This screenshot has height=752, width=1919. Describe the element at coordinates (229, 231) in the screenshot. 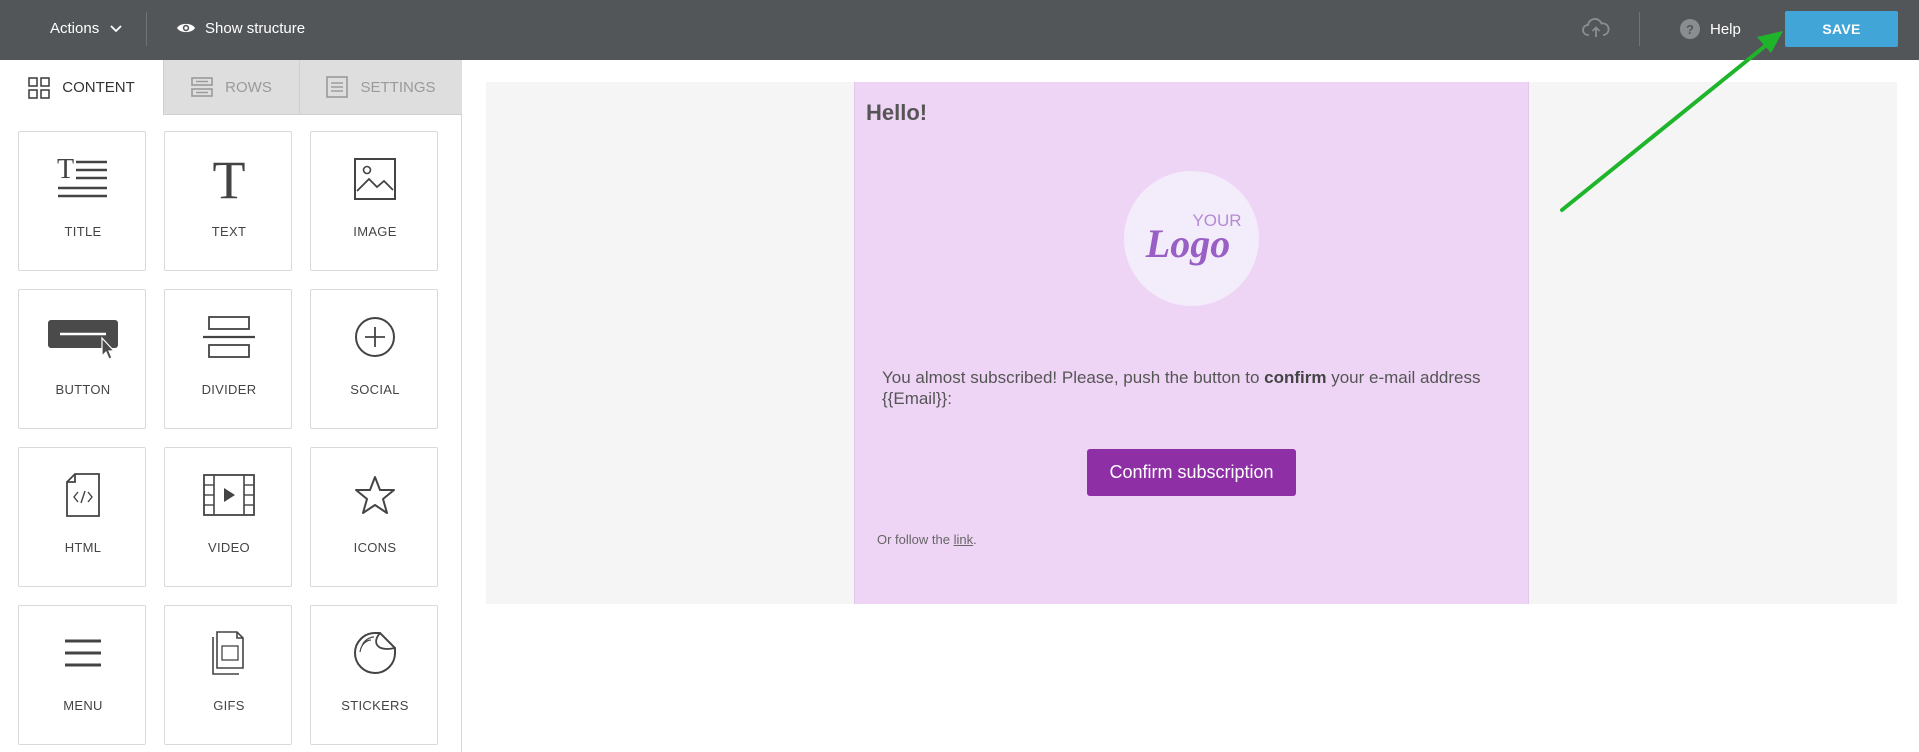

I see `block-label: TEXT` at that location.